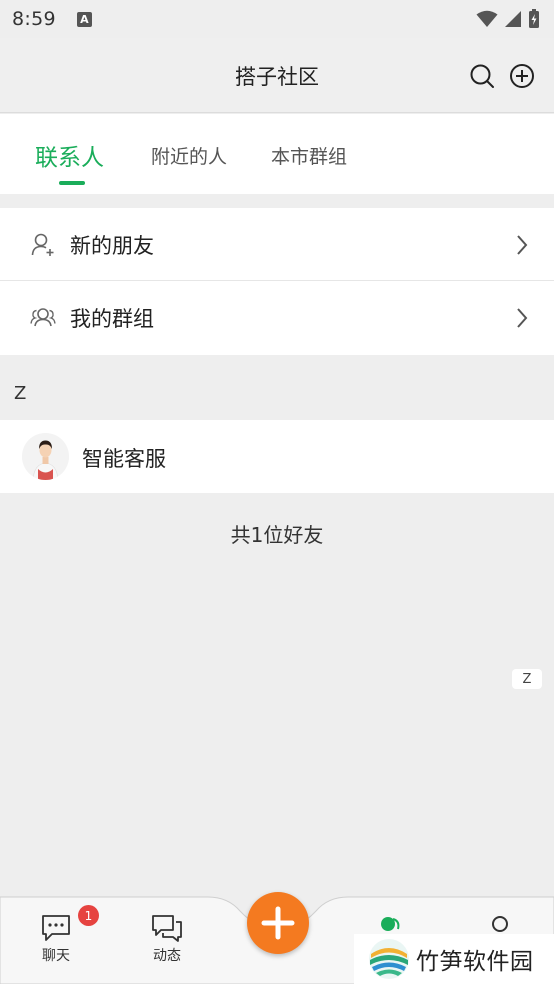  Describe the element at coordinates (189, 155) in the screenshot. I see `tab-nearby: 附近的人` at that location.